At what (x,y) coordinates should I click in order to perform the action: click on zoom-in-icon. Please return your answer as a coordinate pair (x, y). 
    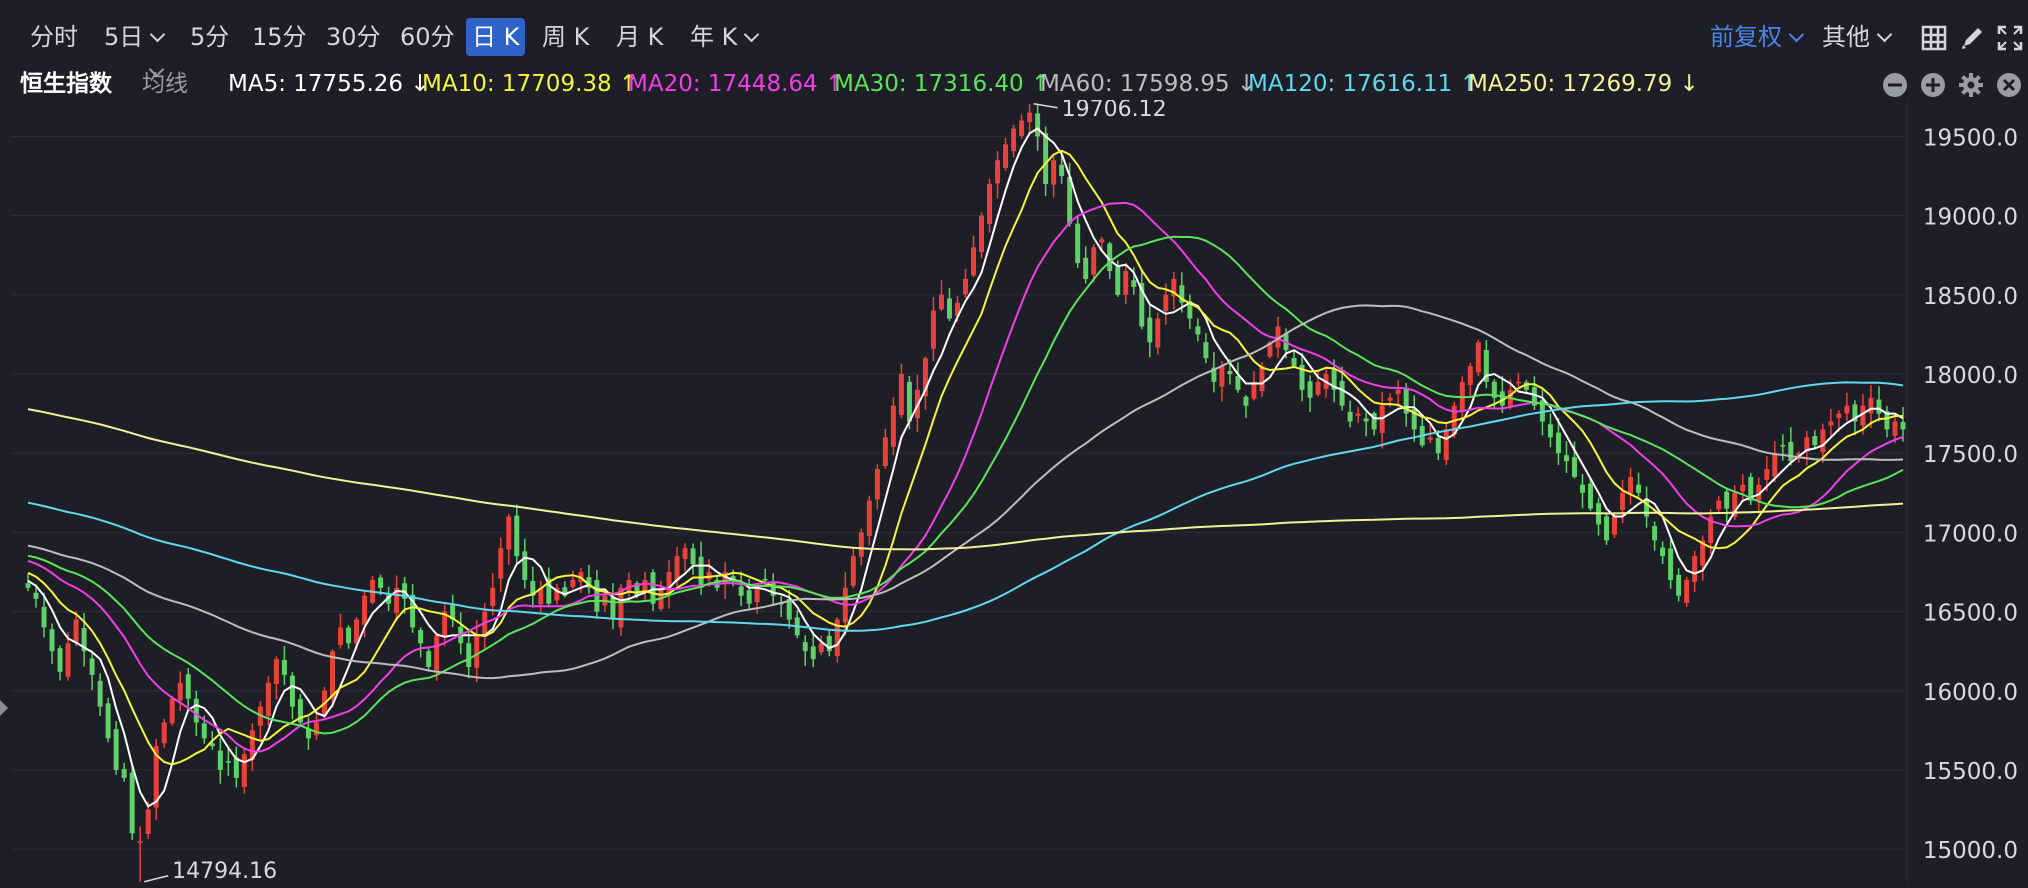
    Looking at the image, I should click on (1933, 85).